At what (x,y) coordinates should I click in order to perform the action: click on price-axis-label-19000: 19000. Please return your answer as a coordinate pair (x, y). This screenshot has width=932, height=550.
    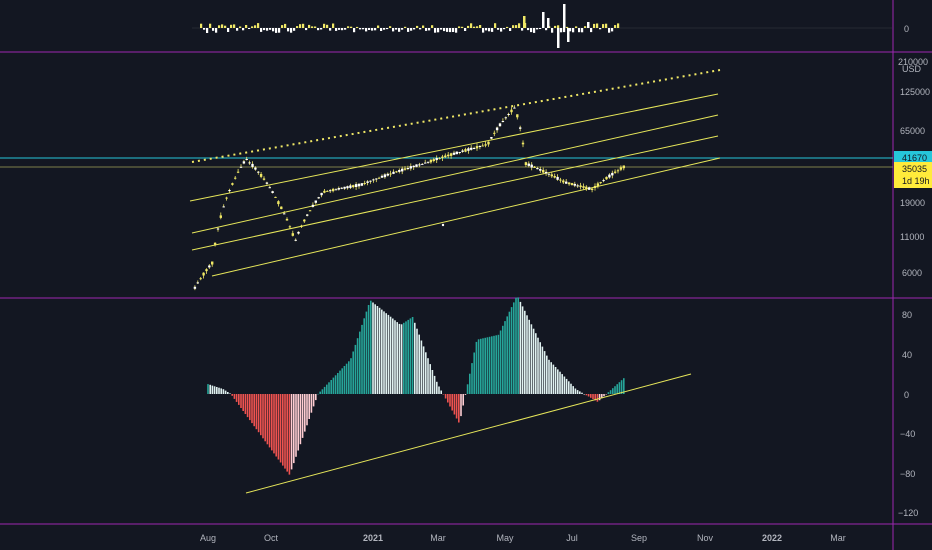
    Looking at the image, I should click on (912, 203).